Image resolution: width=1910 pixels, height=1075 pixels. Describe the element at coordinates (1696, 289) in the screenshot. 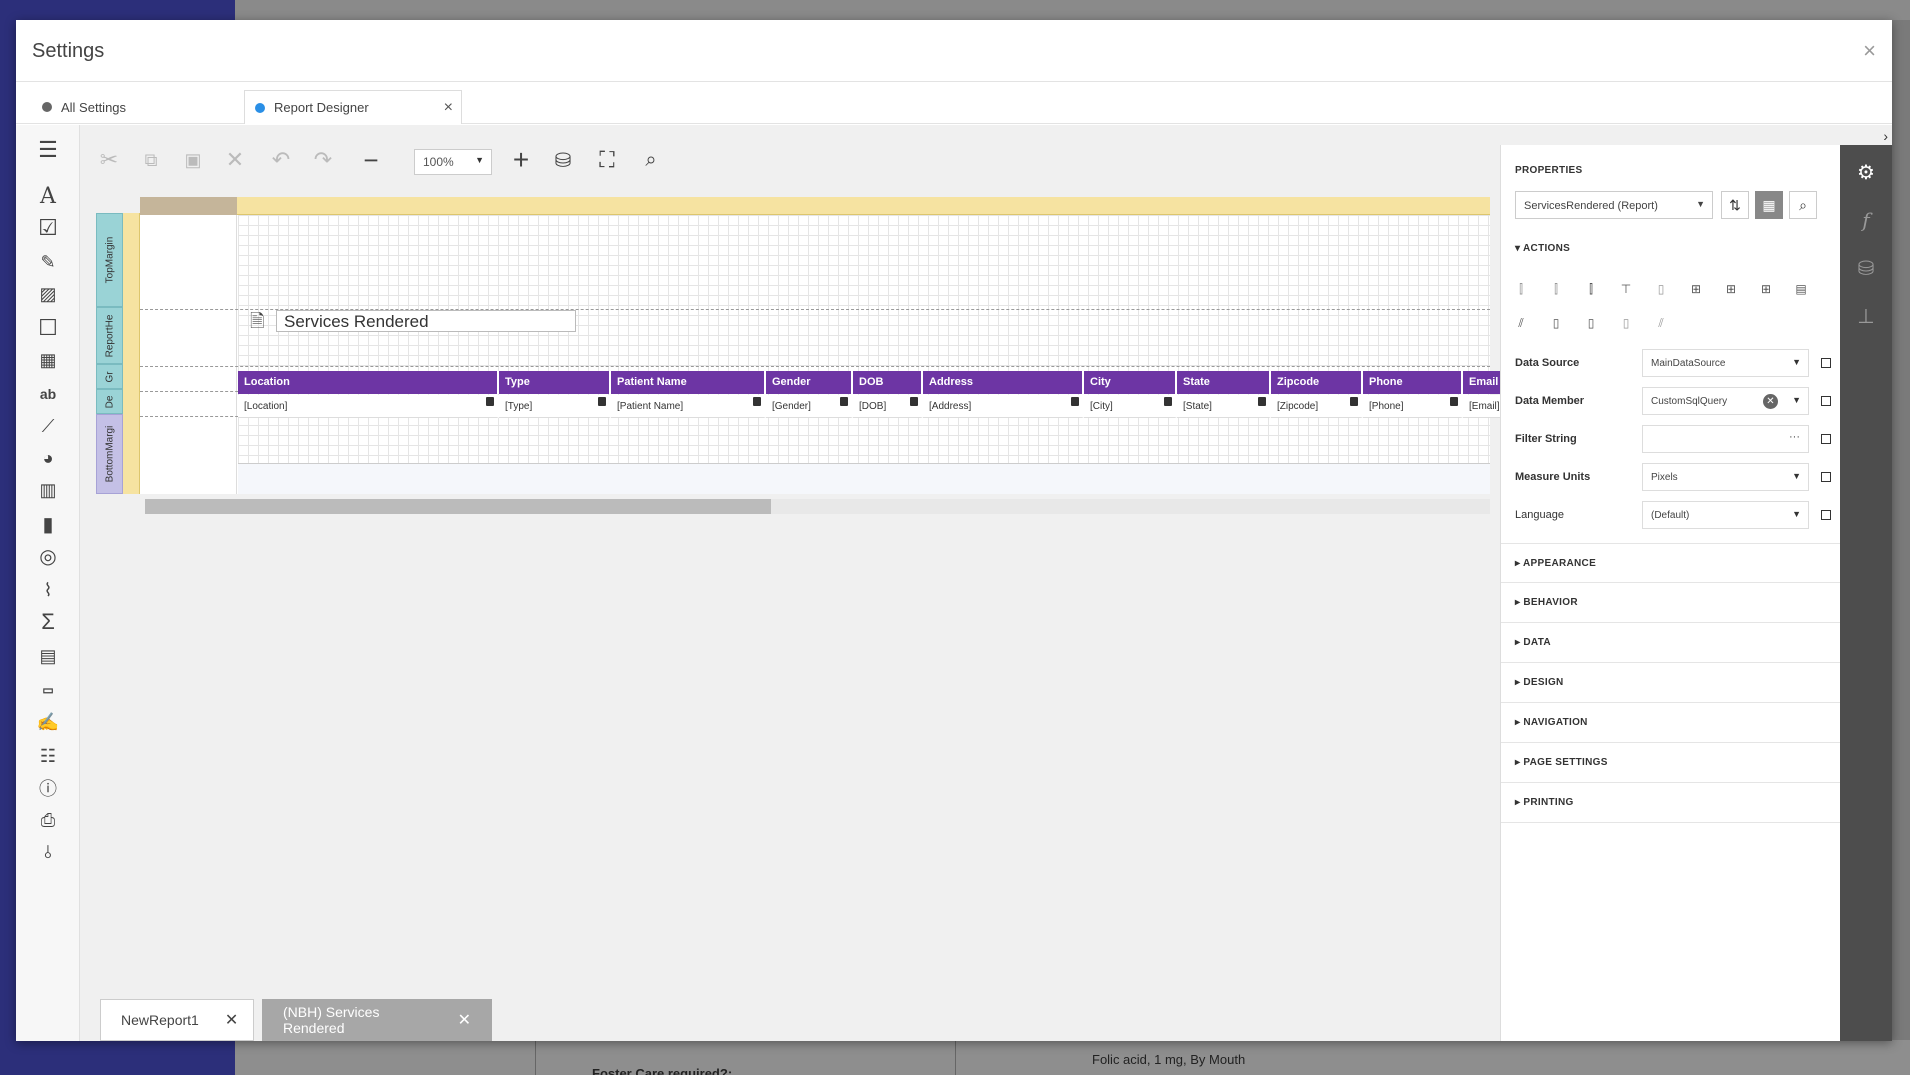

I see `align-bottom-icon: ⊞` at that location.